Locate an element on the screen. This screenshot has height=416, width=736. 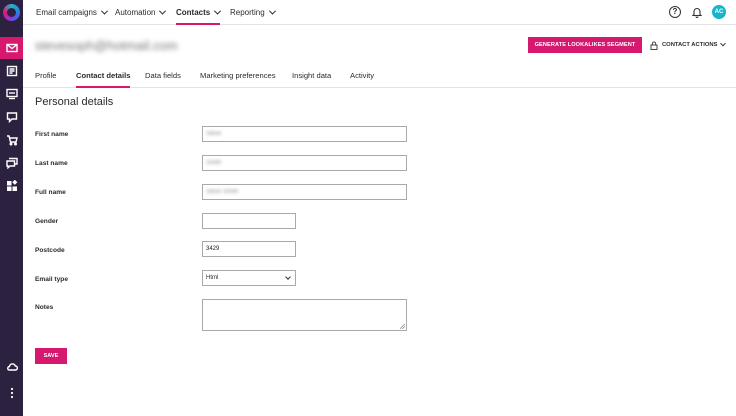
tab-contact-details: Contact details is located at coordinates (103, 77).